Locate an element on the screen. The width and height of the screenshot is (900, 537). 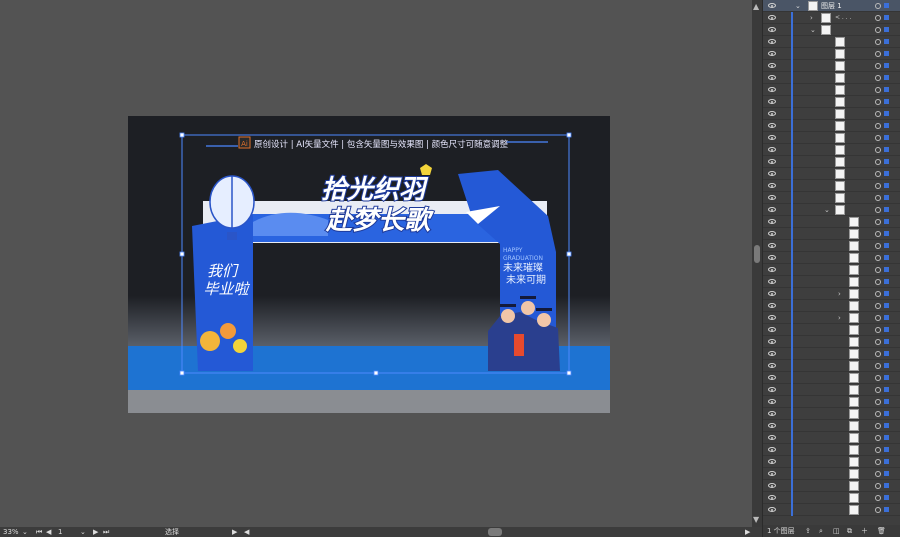
zoom-dropdown-icon: ⌄ is located at coordinates (25, 532).